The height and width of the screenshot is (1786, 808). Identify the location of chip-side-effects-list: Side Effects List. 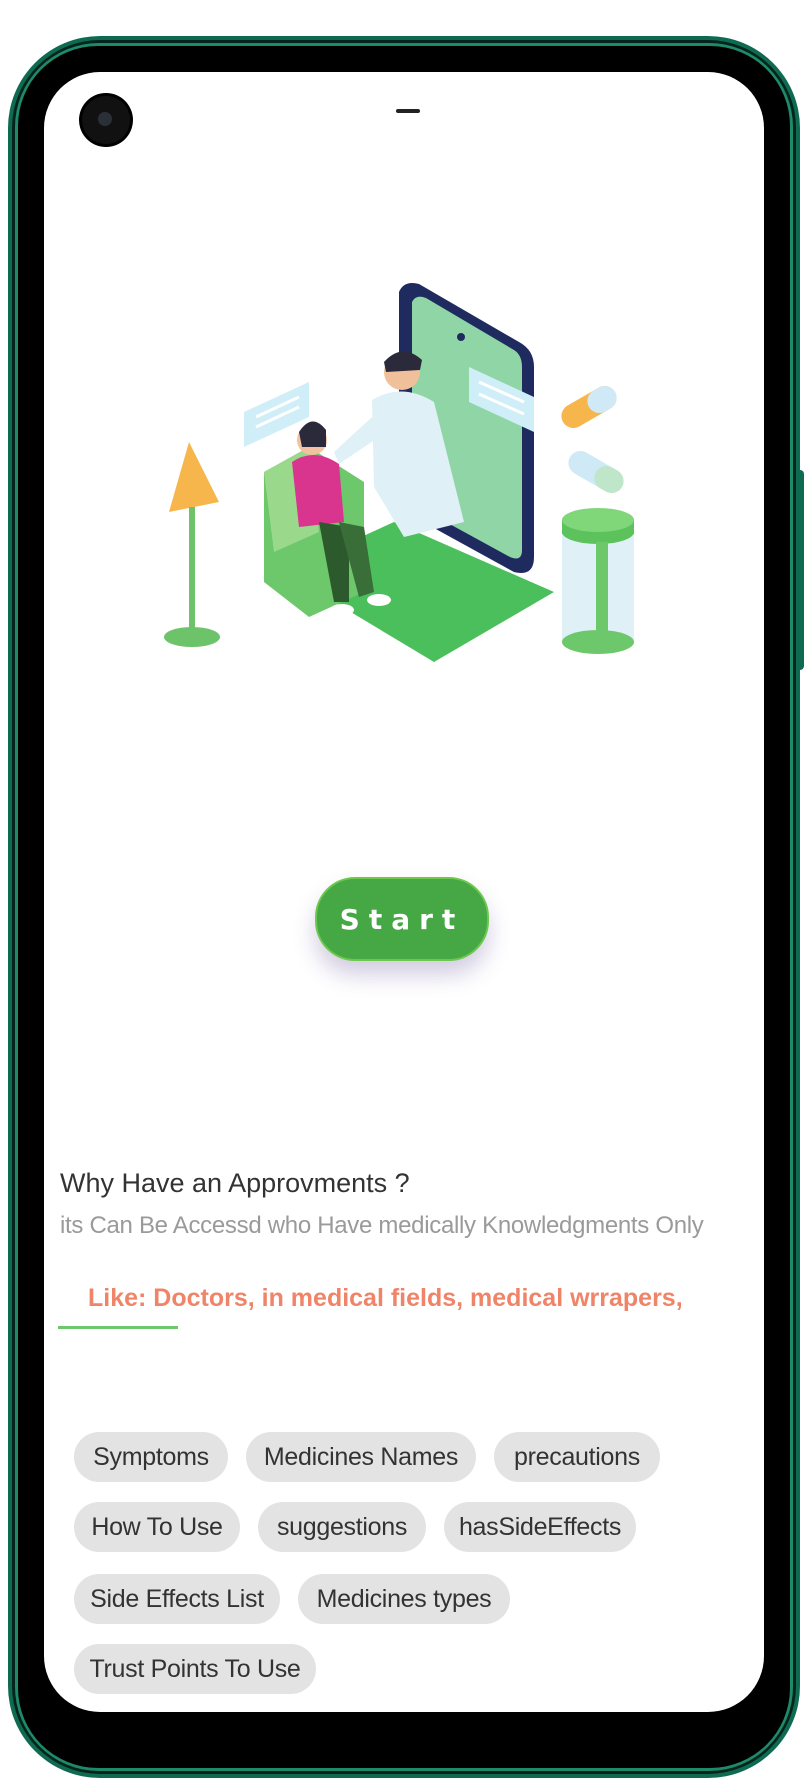
(177, 1599).